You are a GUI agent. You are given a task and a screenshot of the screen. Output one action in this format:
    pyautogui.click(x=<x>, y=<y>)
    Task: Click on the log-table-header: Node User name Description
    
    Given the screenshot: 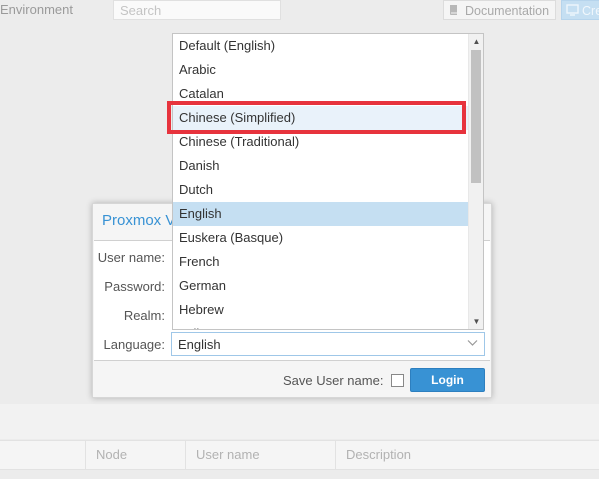 What is the action you would take?
    pyautogui.click(x=299, y=455)
    